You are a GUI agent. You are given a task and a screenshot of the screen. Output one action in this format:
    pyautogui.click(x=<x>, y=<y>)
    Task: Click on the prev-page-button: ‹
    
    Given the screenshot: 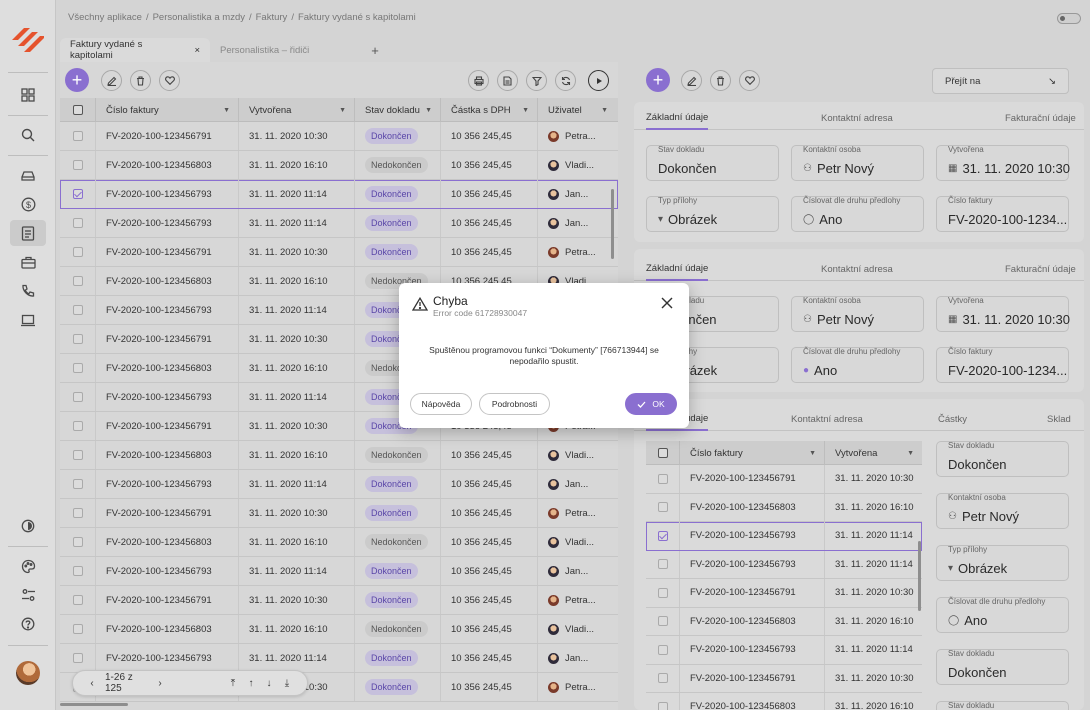 What is the action you would take?
    pyautogui.click(x=92, y=683)
    